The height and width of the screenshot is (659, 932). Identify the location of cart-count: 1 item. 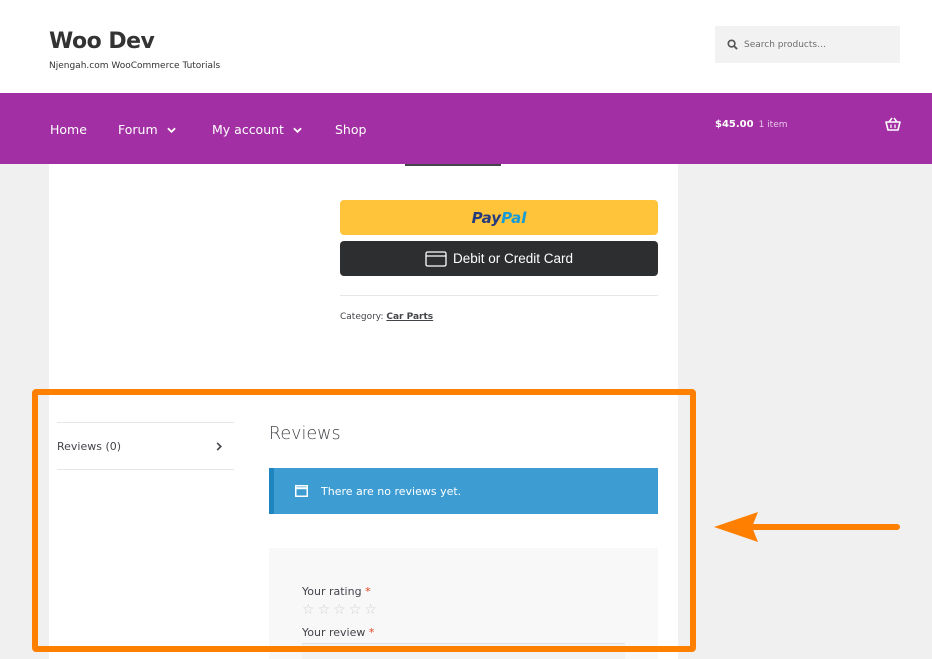
(773, 125).